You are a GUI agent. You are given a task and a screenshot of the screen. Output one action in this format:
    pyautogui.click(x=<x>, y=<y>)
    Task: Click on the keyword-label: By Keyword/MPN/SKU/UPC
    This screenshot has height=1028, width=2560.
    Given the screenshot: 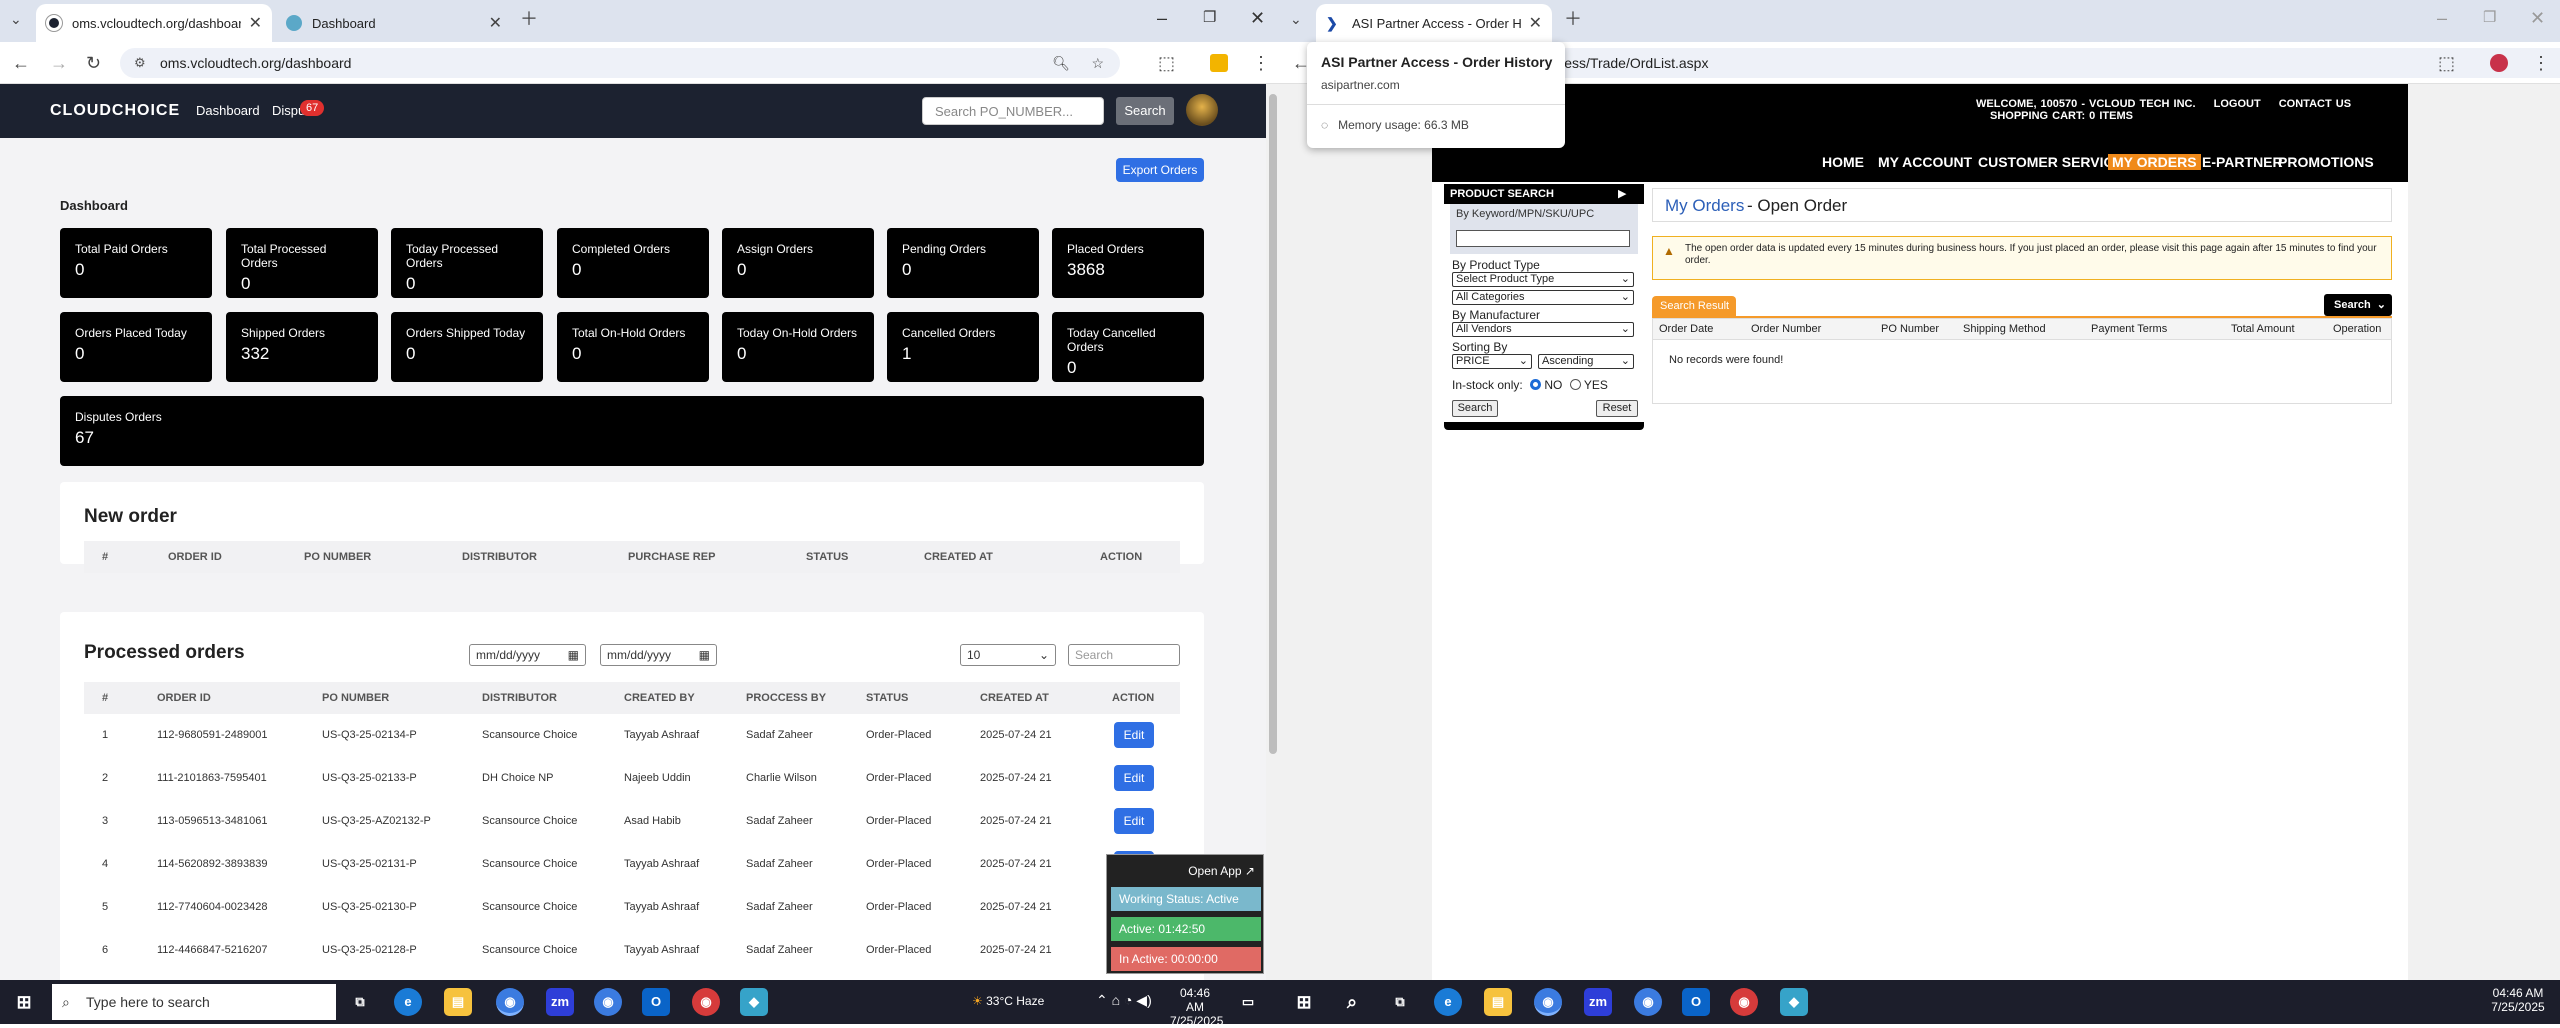 What is the action you would take?
    pyautogui.click(x=1525, y=214)
    